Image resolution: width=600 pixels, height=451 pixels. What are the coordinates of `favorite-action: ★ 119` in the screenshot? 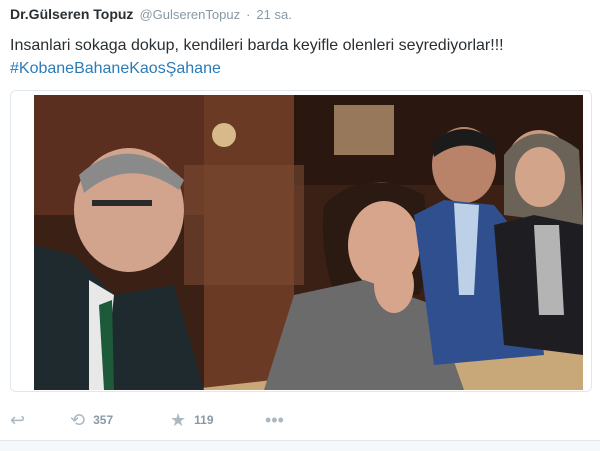 It's located at (192, 420).